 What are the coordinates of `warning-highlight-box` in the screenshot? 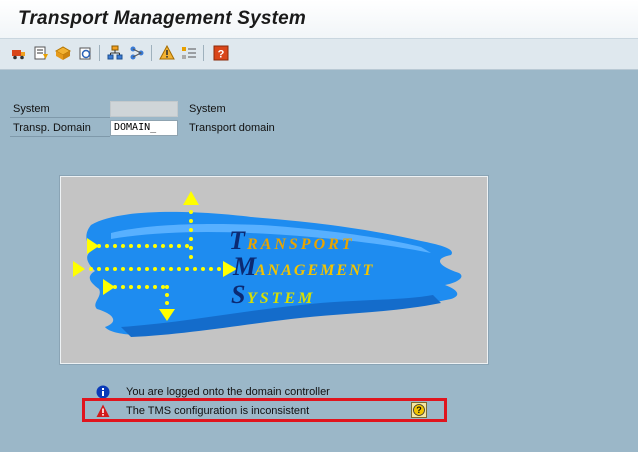 It's located at (264, 410).